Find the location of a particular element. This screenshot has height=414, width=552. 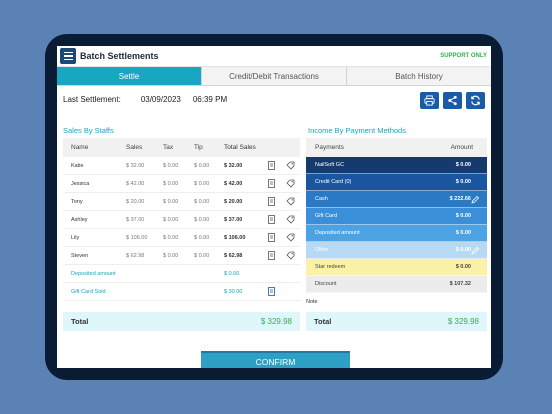

staff-total: $ 20.00 is located at coordinates (233, 201).